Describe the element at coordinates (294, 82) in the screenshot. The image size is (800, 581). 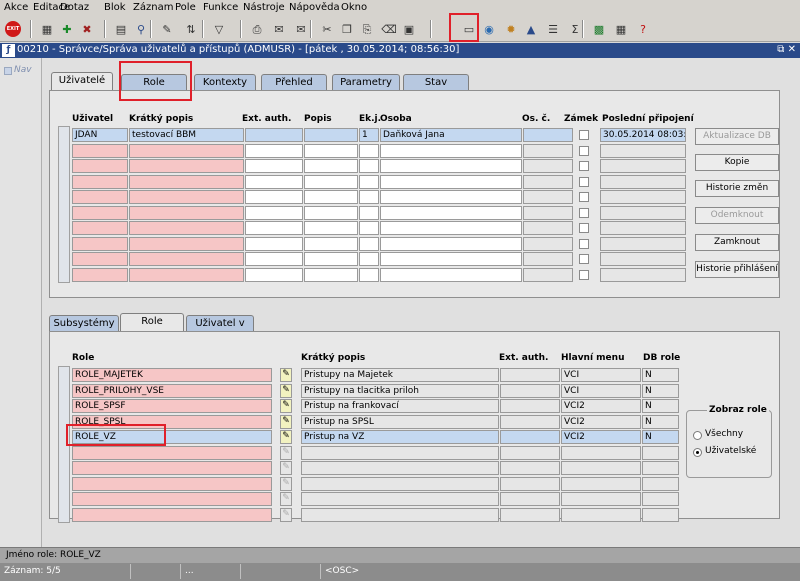
I see `tab-top-3: Přehled` at that location.